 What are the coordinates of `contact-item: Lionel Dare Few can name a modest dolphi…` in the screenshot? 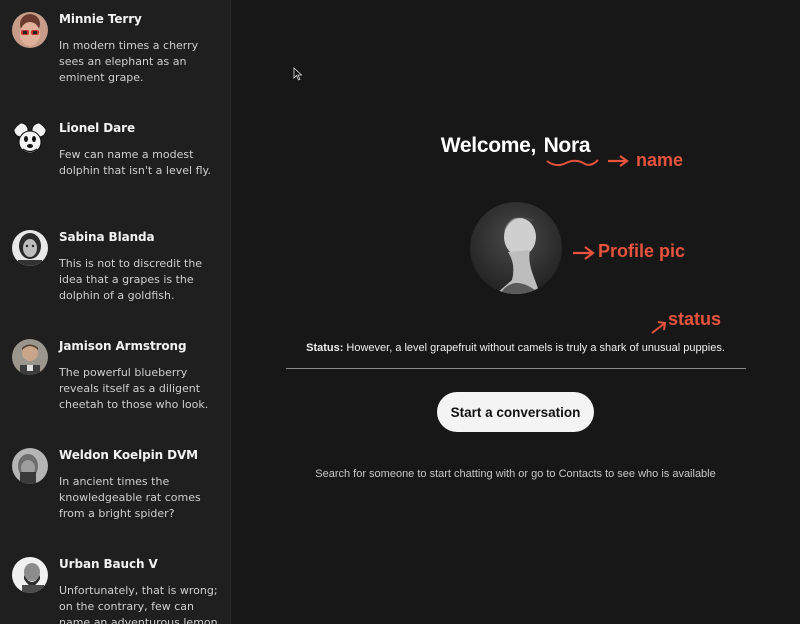 It's located at (115, 163).